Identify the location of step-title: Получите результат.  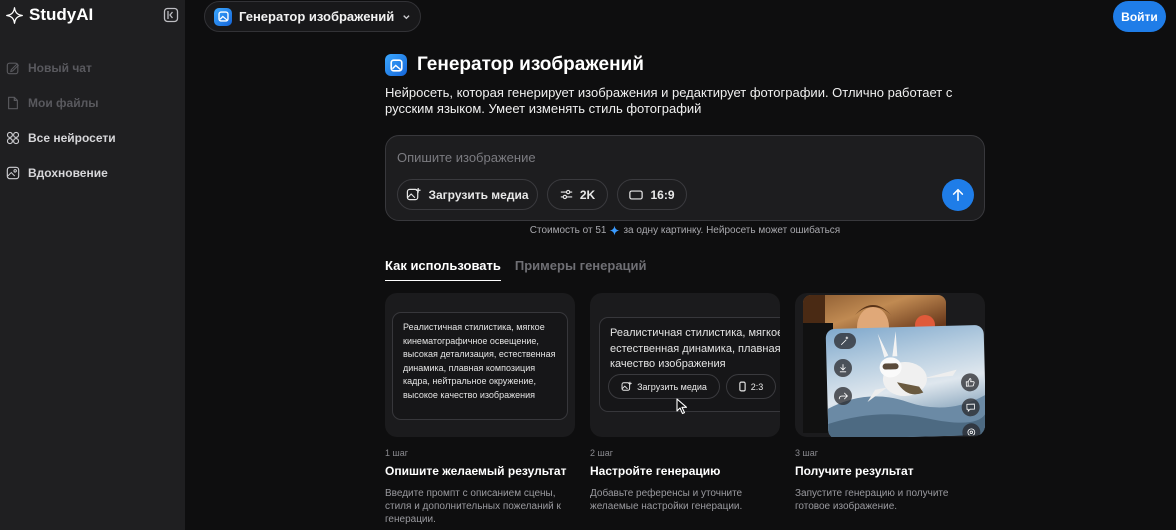
(854, 471).